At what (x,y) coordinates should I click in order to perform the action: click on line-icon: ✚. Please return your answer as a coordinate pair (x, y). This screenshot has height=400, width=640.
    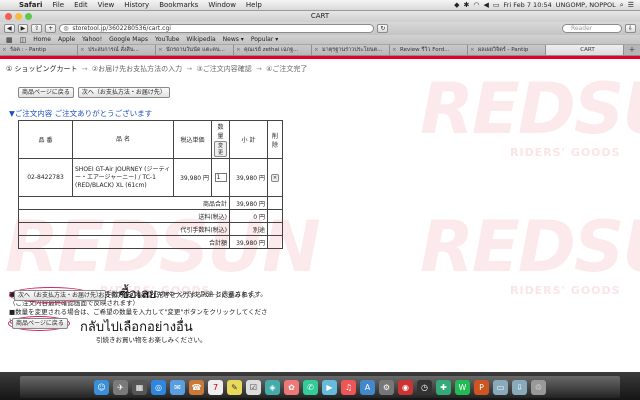
    Looking at the image, I should click on (443, 387).